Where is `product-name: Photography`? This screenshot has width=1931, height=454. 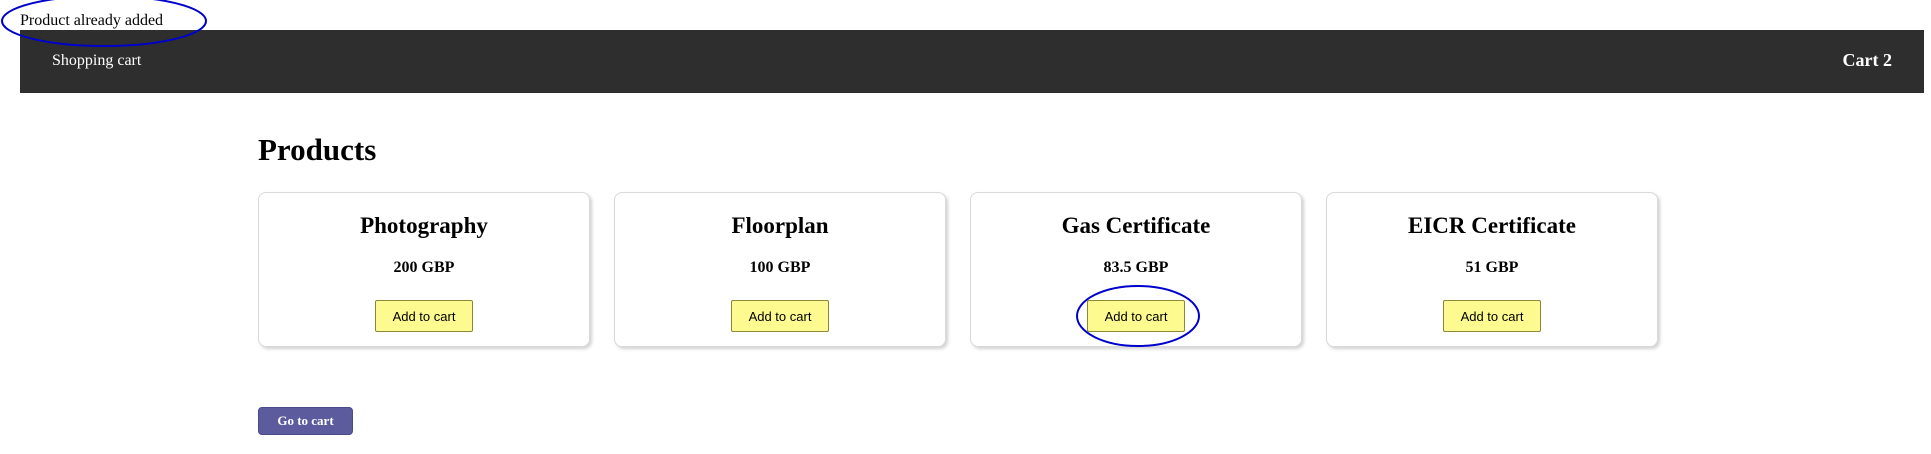
product-name: Photography is located at coordinates (424, 225).